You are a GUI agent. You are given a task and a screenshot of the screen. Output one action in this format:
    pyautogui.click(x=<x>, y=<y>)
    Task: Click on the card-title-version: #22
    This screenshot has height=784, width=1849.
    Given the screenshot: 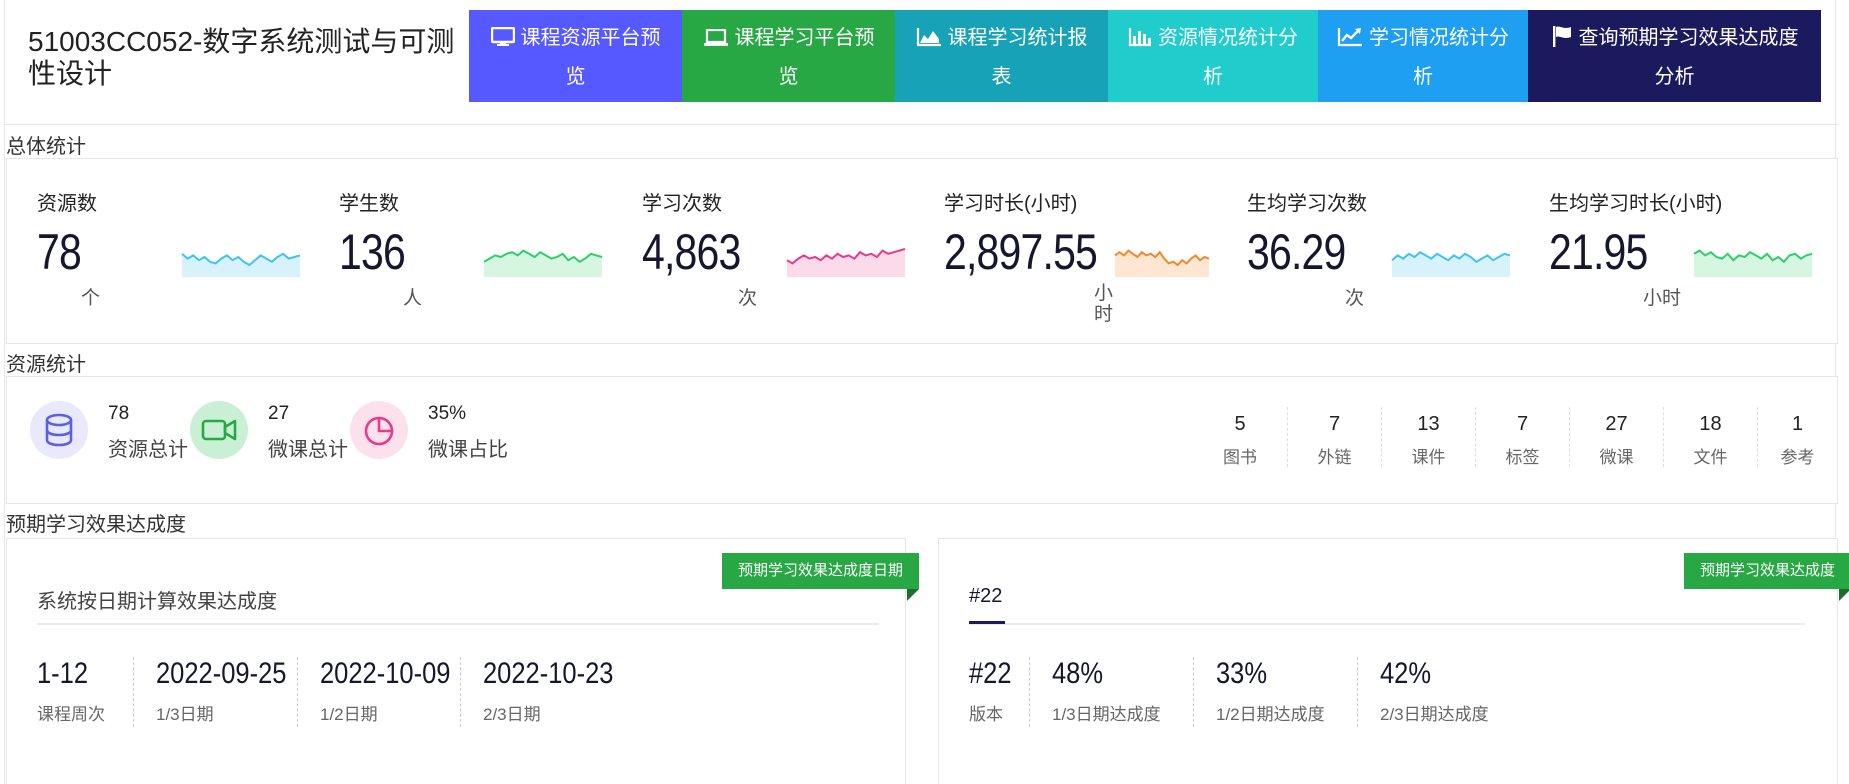 What is the action you would take?
    pyautogui.click(x=986, y=596)
    